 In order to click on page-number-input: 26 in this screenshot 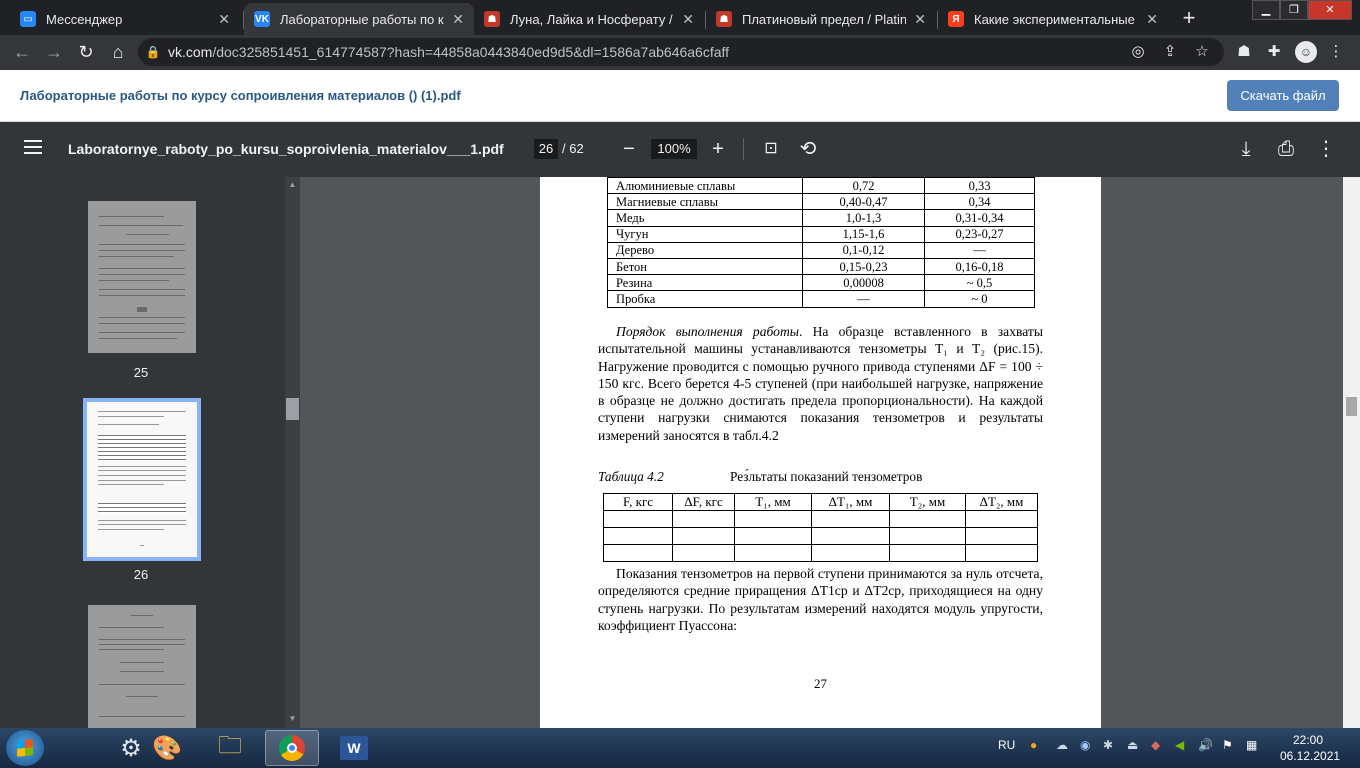, I will do `click(546, 149)`.